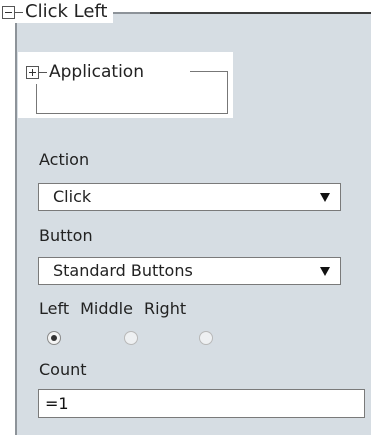  What do you see at coordinates (96, 72) in the screenshot?
I see `application-title: Application` at bounding box center [96, 72].